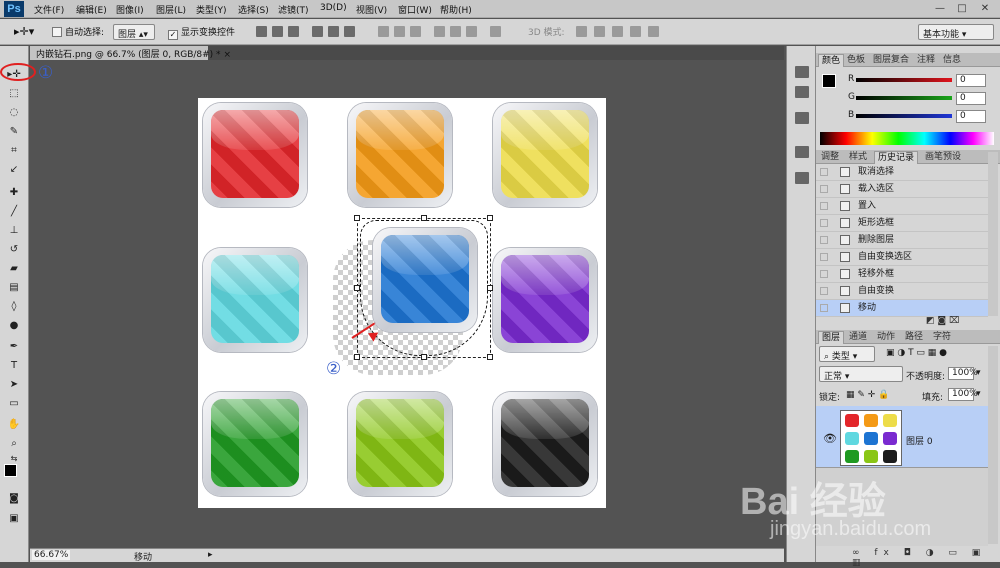 The height and width of the screenshot is (568, 1000). I want to click on layer-thumbnail, so click(871, 438).